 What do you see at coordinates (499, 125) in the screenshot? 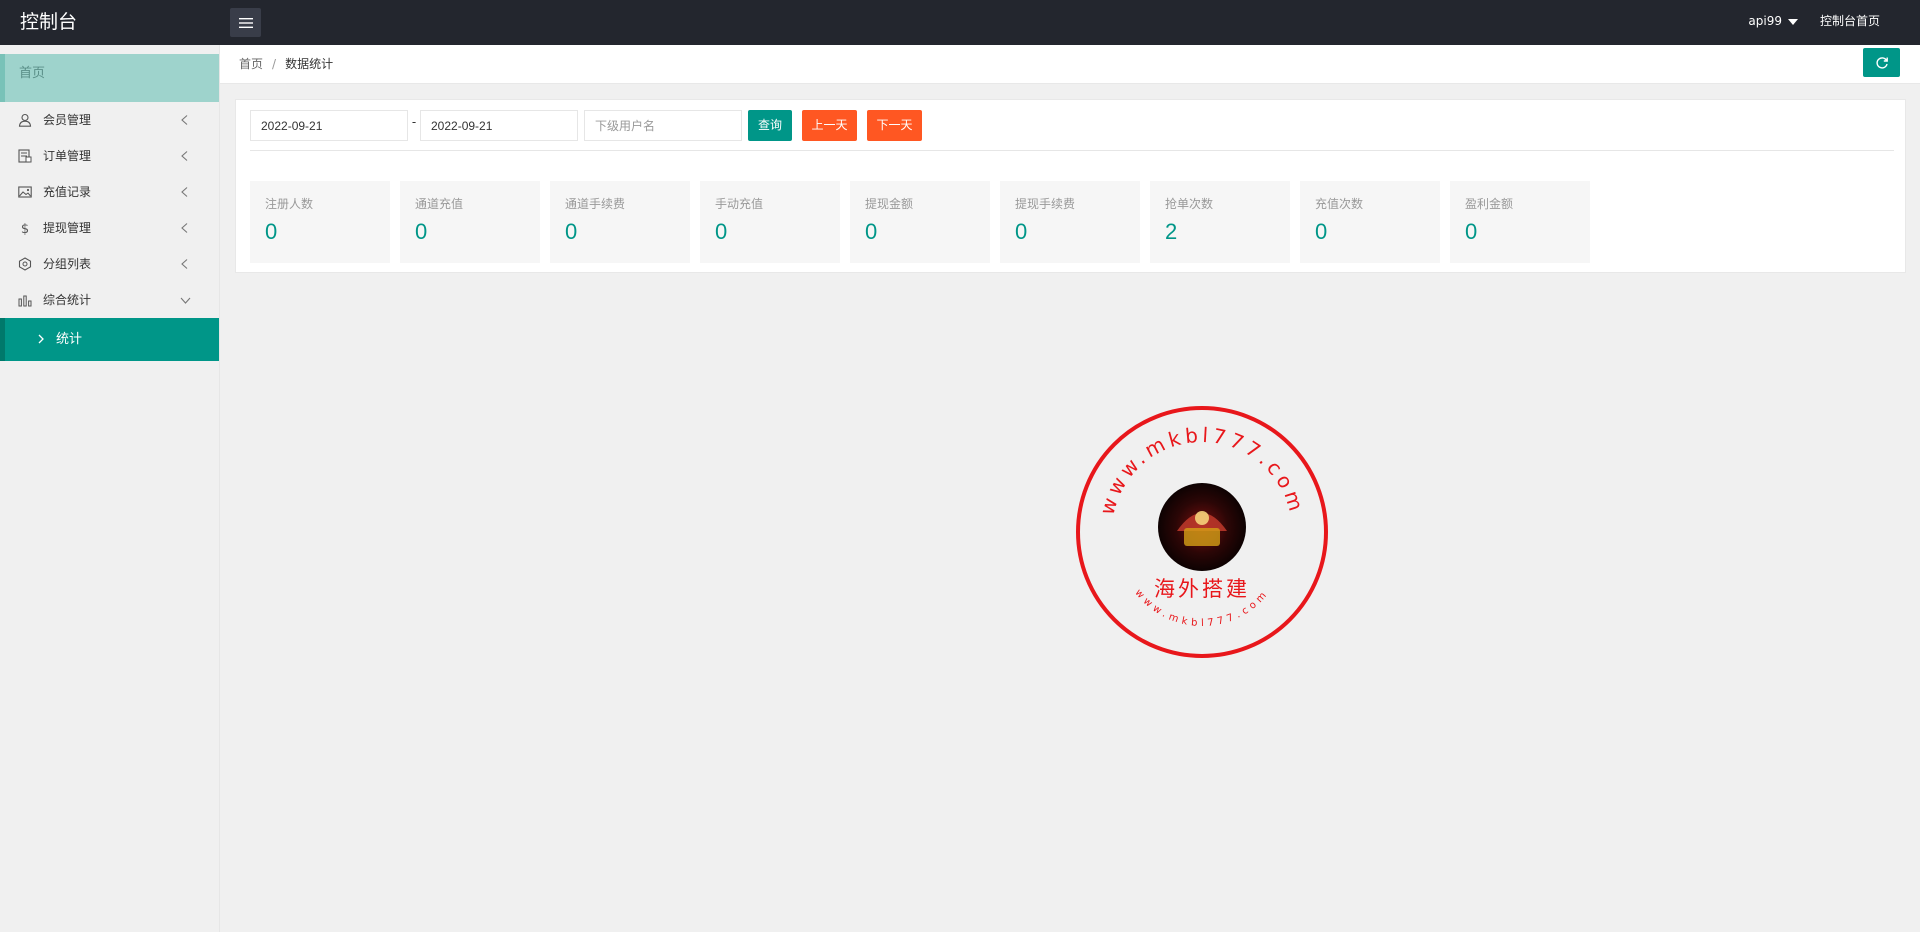
I see `end-date-input` at bounding box center [499, 125].